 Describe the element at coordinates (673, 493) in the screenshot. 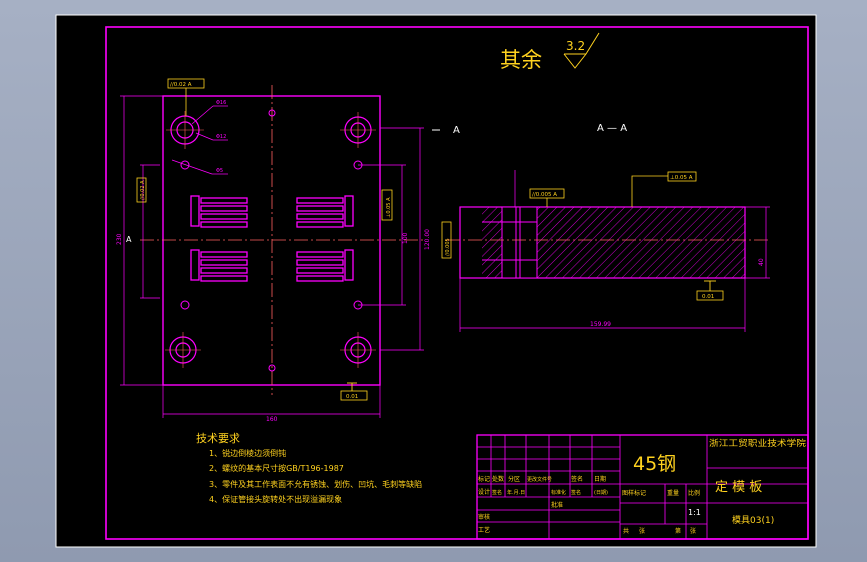

I see `tb-weight: 重量` at that location.